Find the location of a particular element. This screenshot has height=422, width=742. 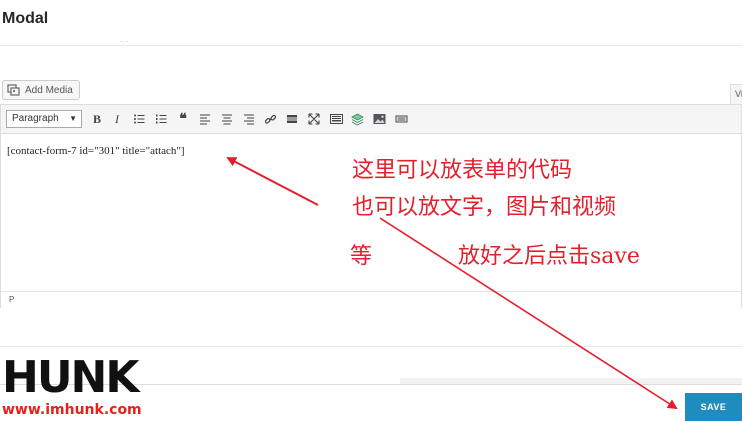

section-divider is located at coordinates (371, 346).